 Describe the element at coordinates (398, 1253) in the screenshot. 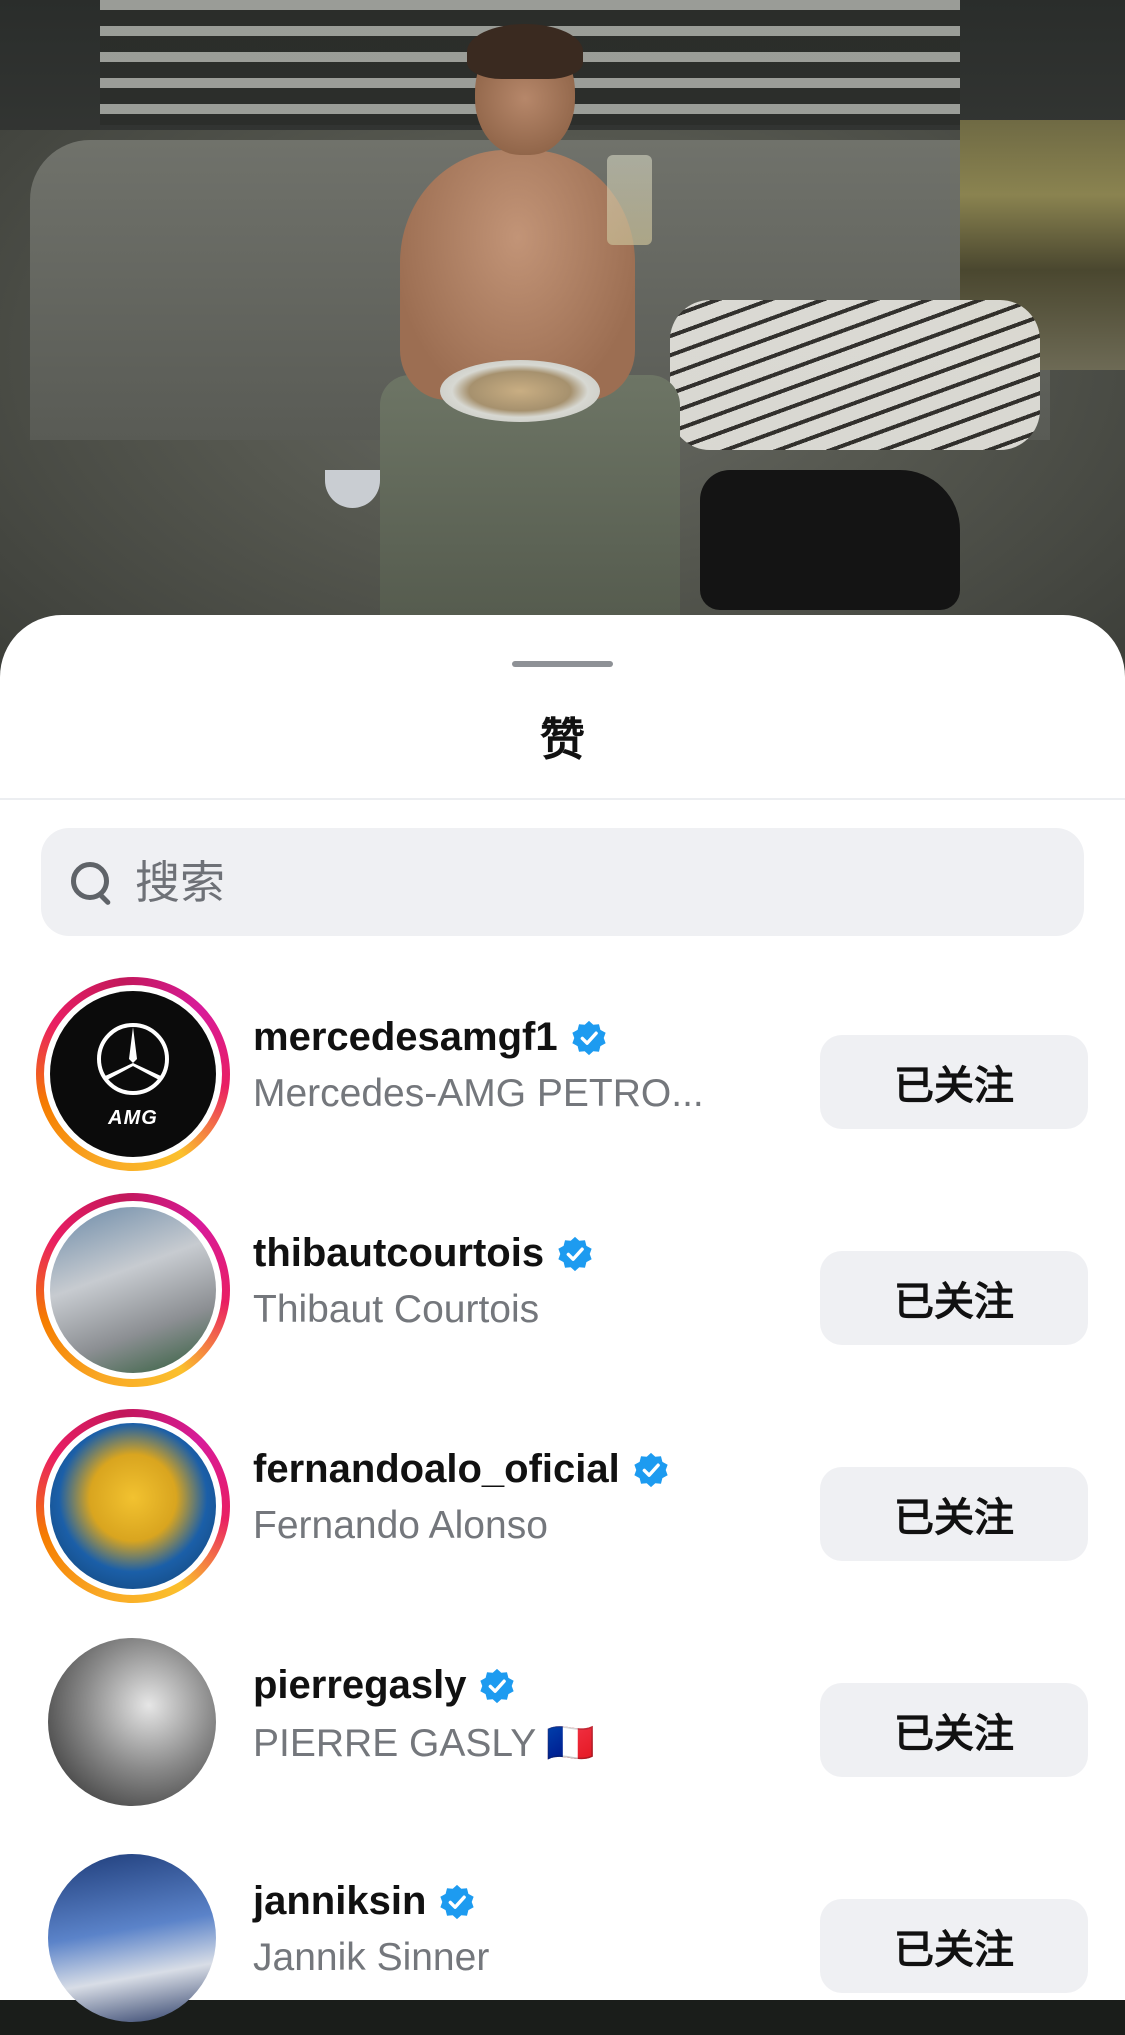

I see `username: thibautcourtois` at that location.